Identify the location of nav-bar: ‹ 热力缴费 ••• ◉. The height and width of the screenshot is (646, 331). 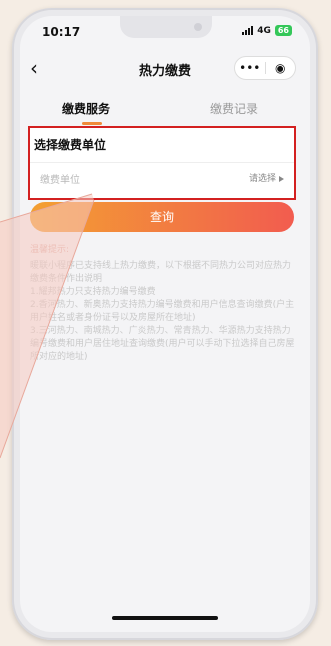
(165, 69).